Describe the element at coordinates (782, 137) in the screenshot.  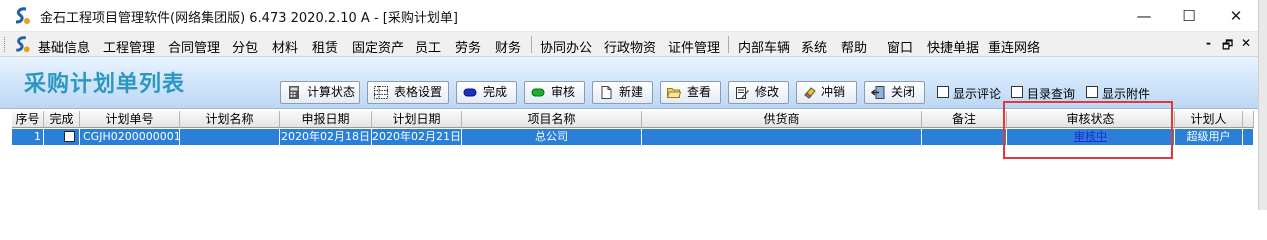
I see `cell-supplier` at that location.